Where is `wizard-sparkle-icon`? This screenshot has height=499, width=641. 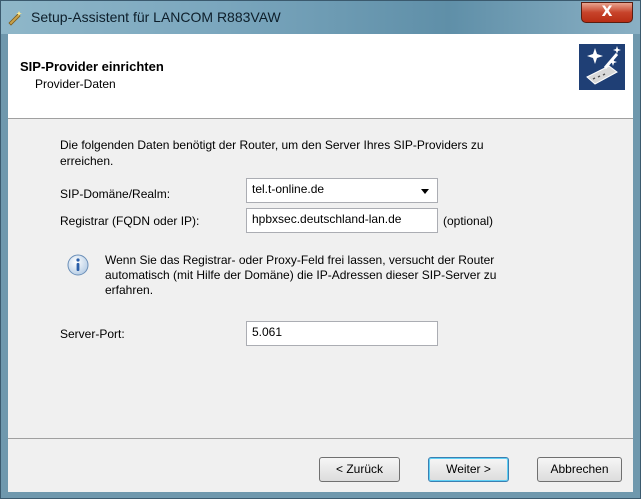
wizard-sparkle-icon is located at coordinates (602, 67).